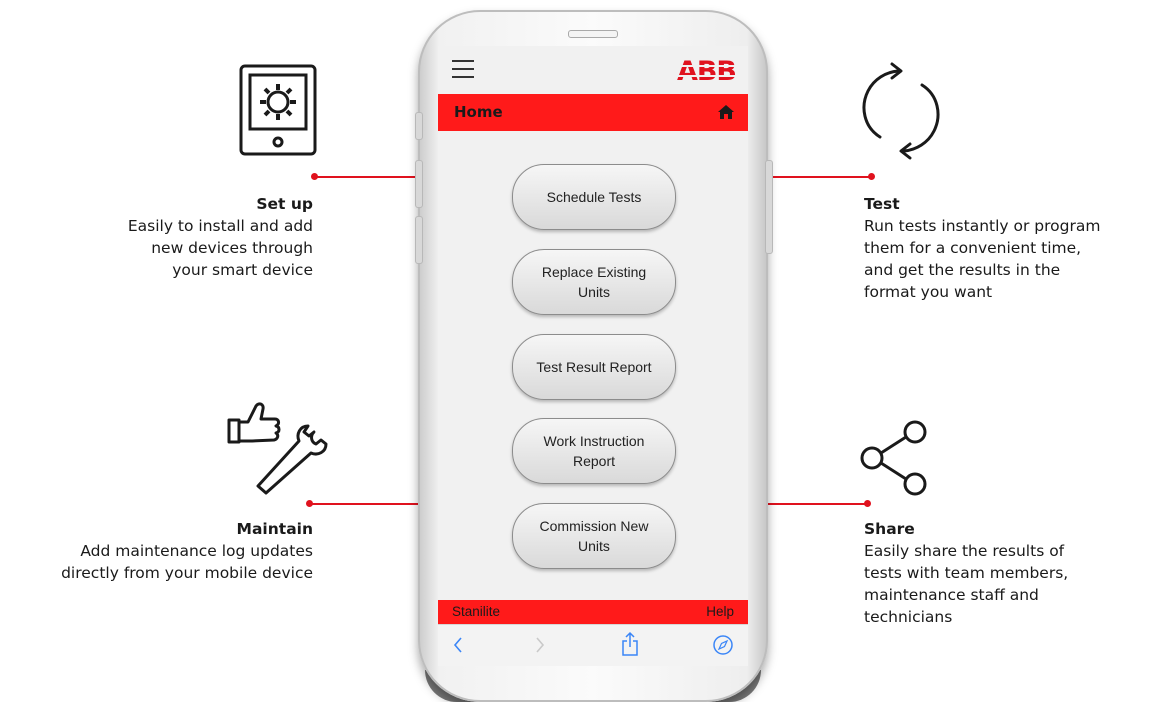 This screenshot has width=1161, height=702. I want to click on connector-line-share, so click(817, 504).